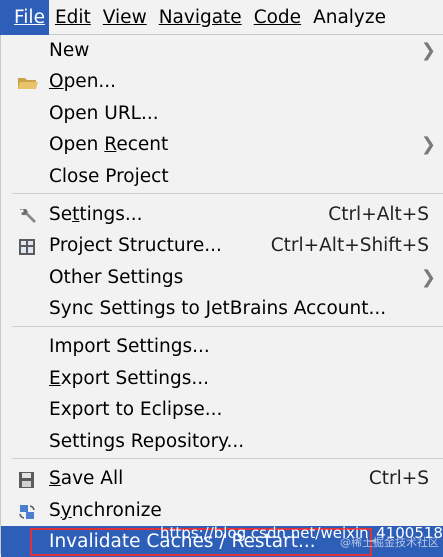 Image resolution: width=443 pixels, height=557 pixels. What do you see at coordinates (28, 82) in the screenshot?
I see `folder-icon` at bounding box center [28, 82].